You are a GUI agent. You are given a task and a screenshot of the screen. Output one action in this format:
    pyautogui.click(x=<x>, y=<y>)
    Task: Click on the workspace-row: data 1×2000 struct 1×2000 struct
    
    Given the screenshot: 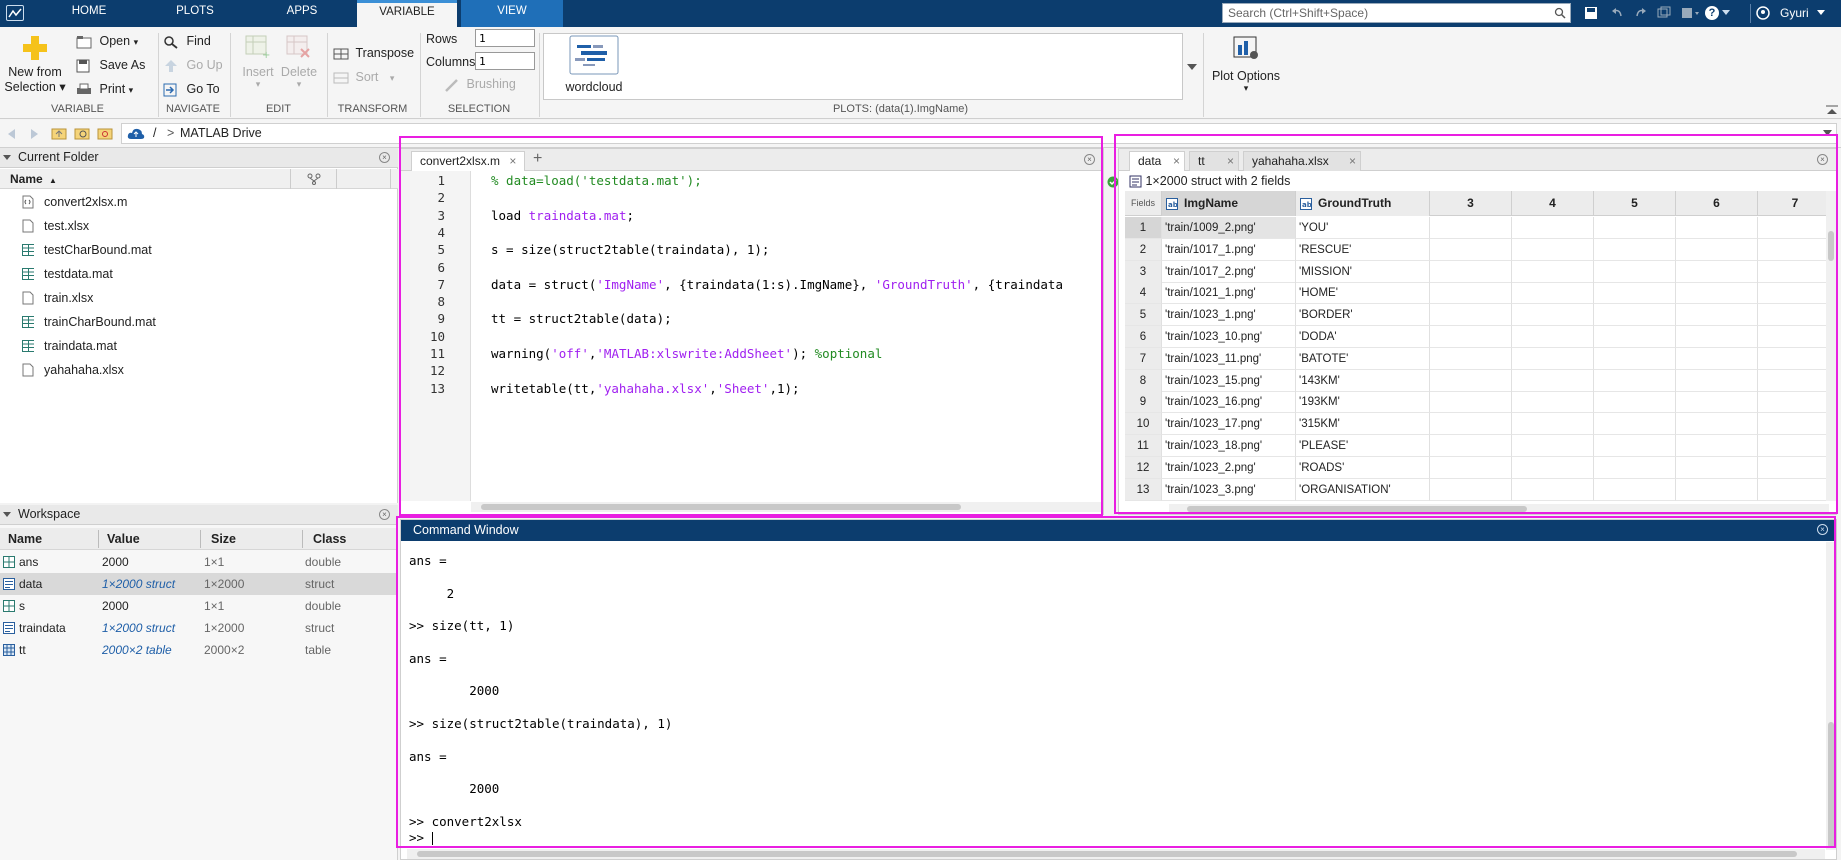 What is the action you would take?
    pyautogui.click(x=199, y=584)
    